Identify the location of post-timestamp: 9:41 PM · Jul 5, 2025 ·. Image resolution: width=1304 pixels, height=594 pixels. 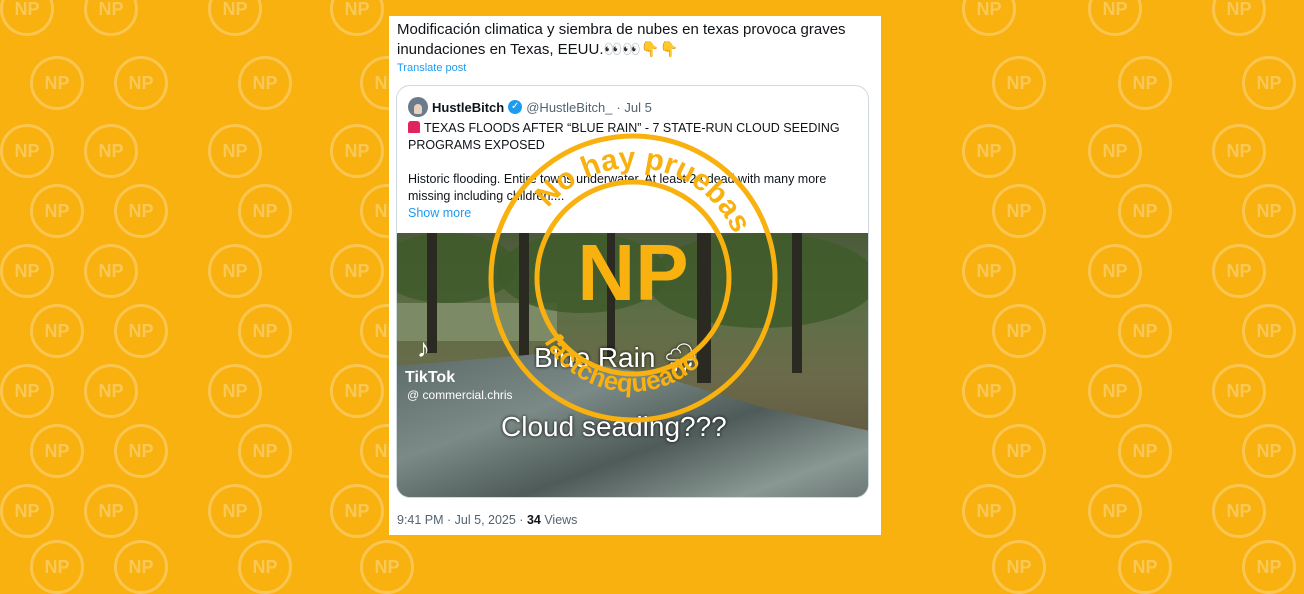
(462, 520).